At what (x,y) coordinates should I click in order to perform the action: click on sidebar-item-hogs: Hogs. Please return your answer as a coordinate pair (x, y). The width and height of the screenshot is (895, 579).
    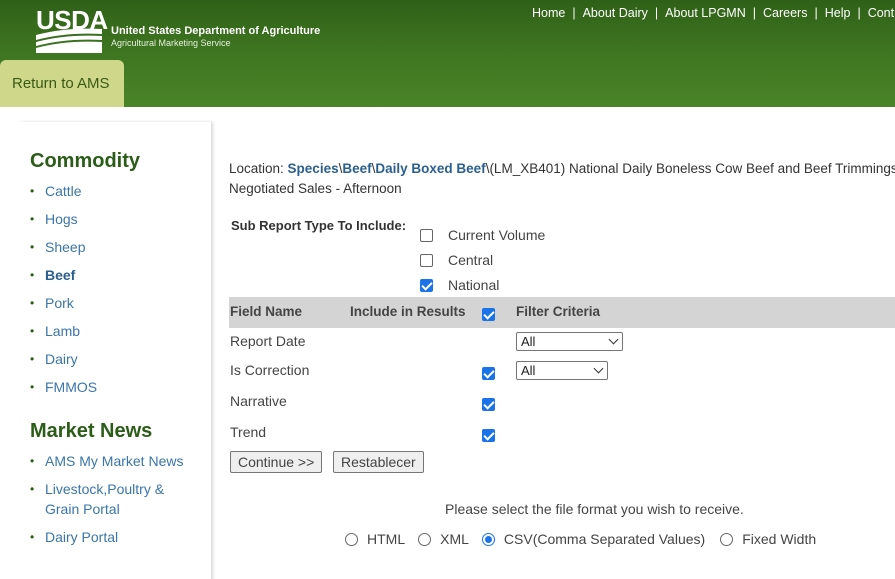
    Looking at the image, I should click on (120, 223).